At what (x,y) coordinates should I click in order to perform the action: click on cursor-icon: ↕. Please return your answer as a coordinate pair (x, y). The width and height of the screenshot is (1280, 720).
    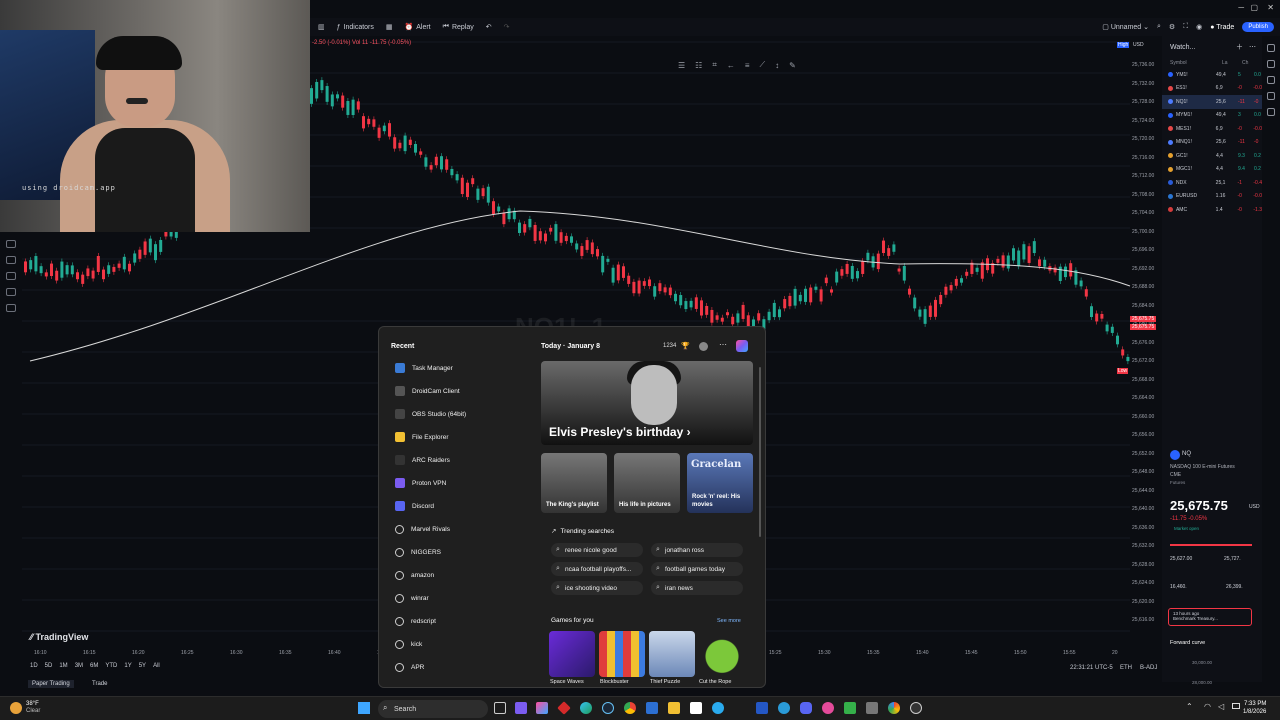
    Looking at the image, I should click on (777, 65).